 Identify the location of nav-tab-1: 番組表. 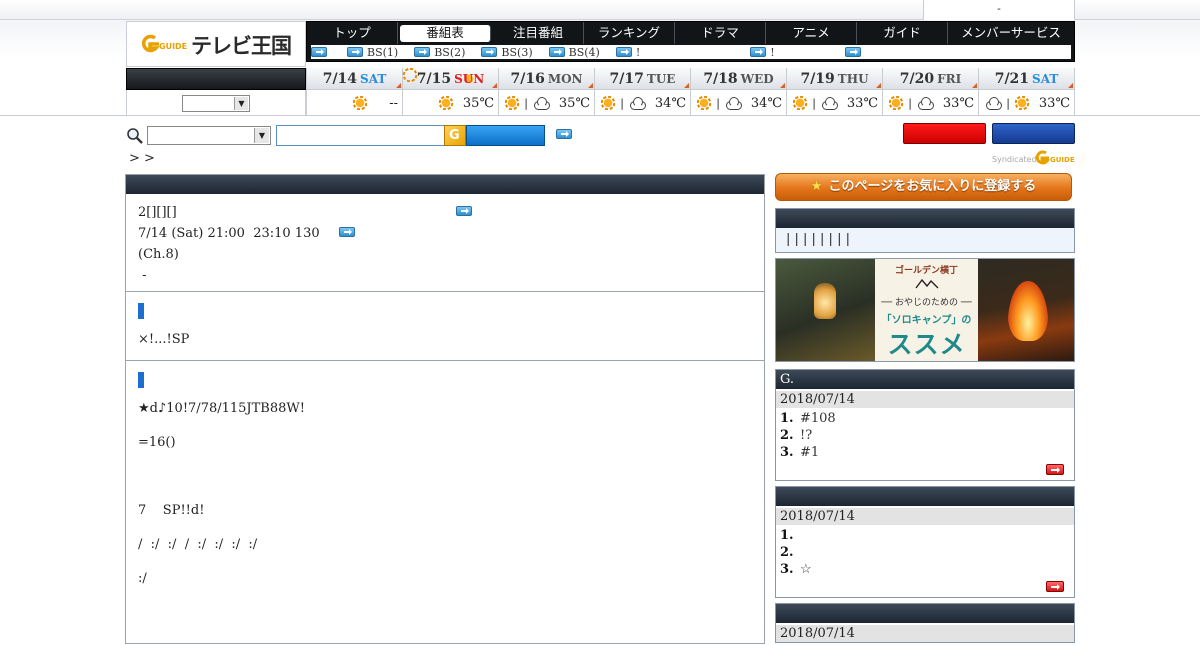
(445, 33).